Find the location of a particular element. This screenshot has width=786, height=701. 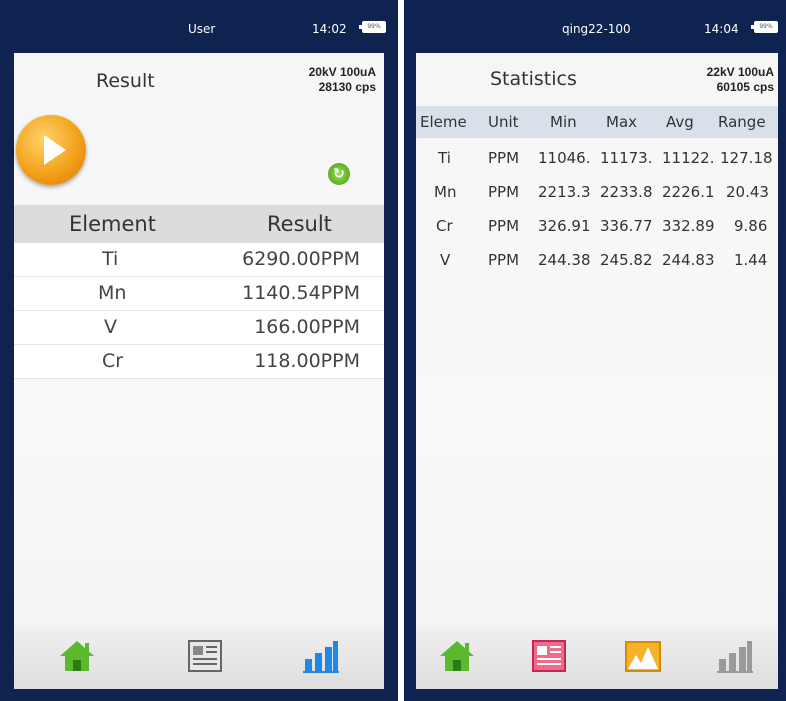

cell-max: 336.77 is located at coordinates (626, 226).